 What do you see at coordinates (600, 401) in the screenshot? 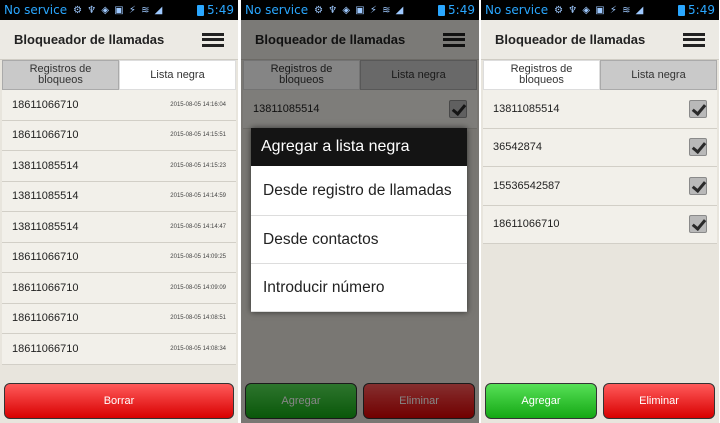
I see `bottom-bar: Agregar Eliminar` at bounding box center [600, 401].